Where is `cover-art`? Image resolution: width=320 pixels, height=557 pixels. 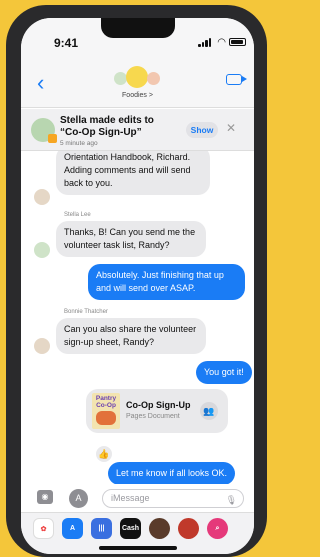
cover-art is located at coordinates (106, 418).